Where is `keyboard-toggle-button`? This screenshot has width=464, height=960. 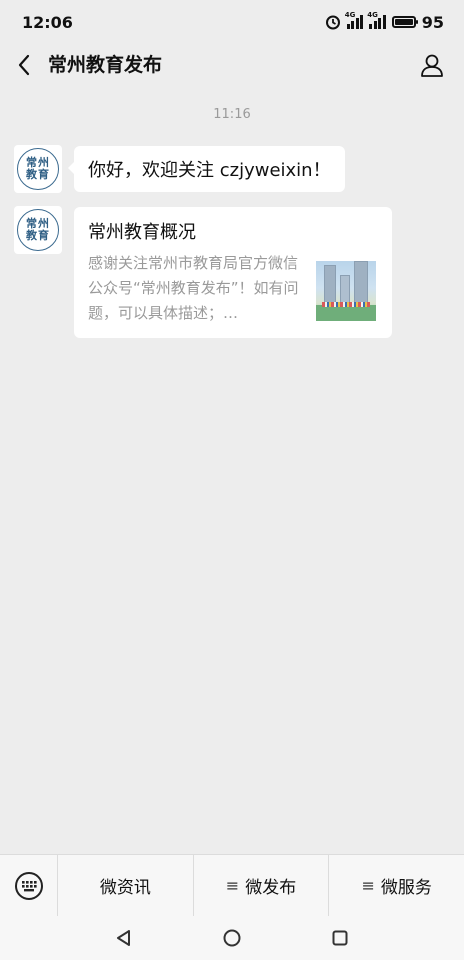 keyboard-toggle-button is located at coordinates (29, 885).